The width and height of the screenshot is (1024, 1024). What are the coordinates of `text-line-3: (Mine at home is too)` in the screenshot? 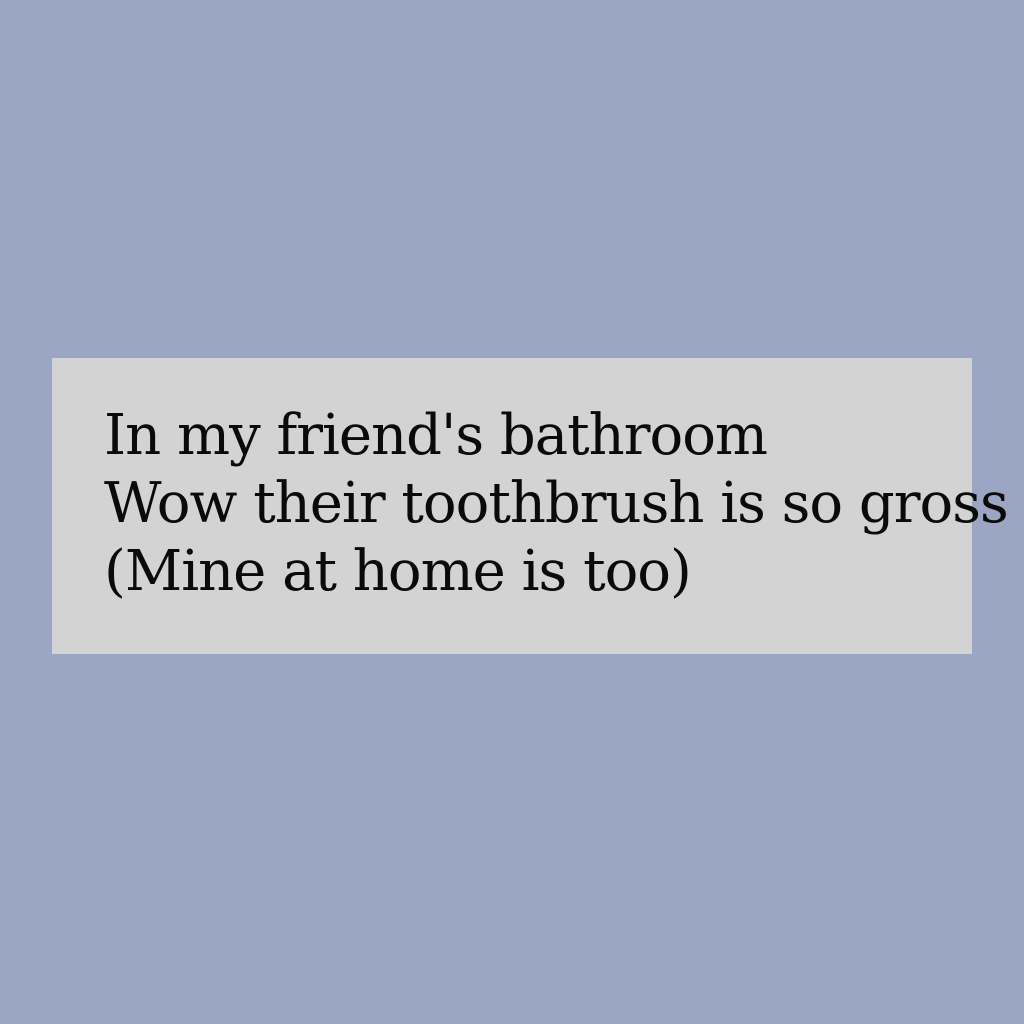 It's located at (398, 571).